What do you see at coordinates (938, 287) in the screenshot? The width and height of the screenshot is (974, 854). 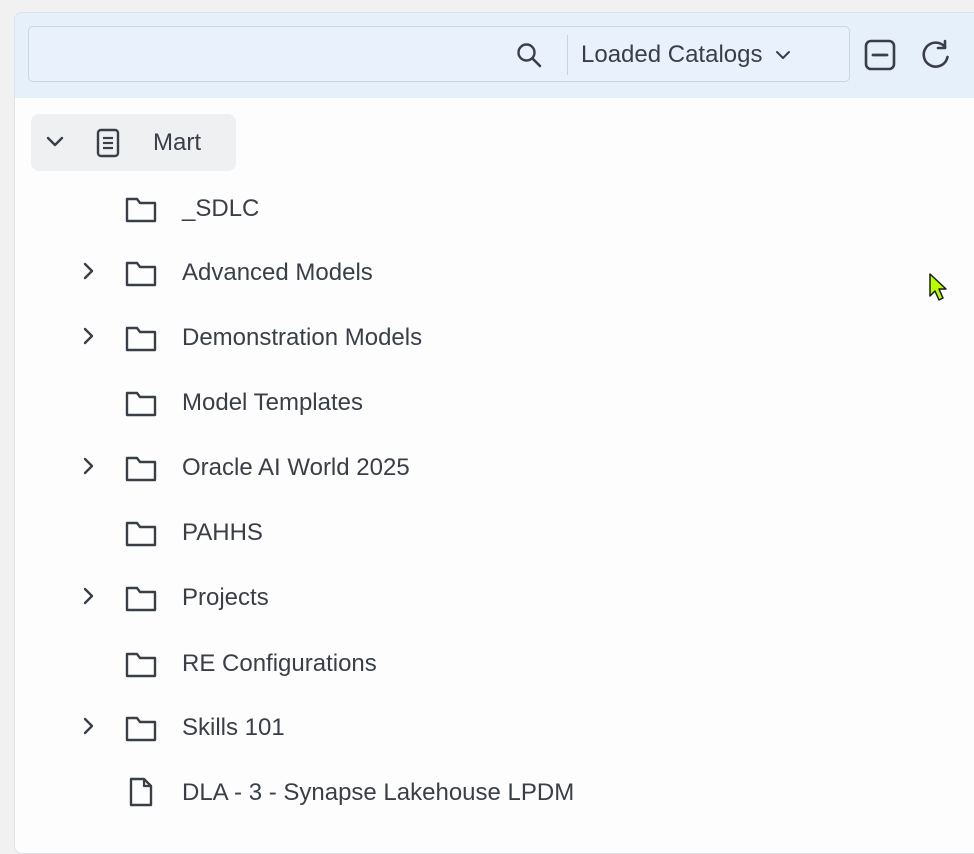 I see `mouse-cursor-icon` at bounding box center [938, 287].